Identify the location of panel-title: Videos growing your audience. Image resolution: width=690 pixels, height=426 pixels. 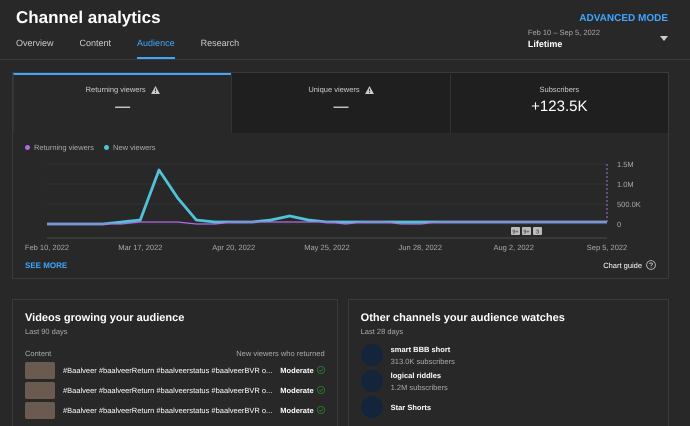
(105, 318).